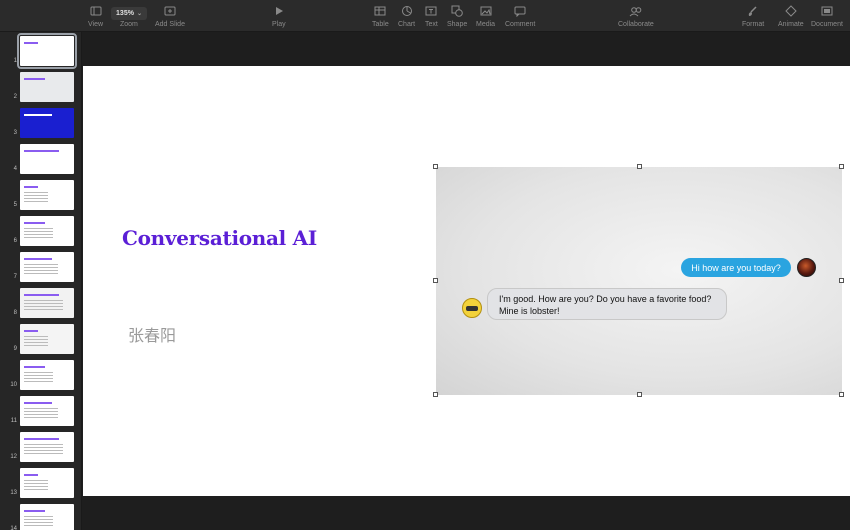 Image resolution: width=850 pixels, height=530 pixels. I want to click on add-slide-label: Add Slide, so click(170, 24).